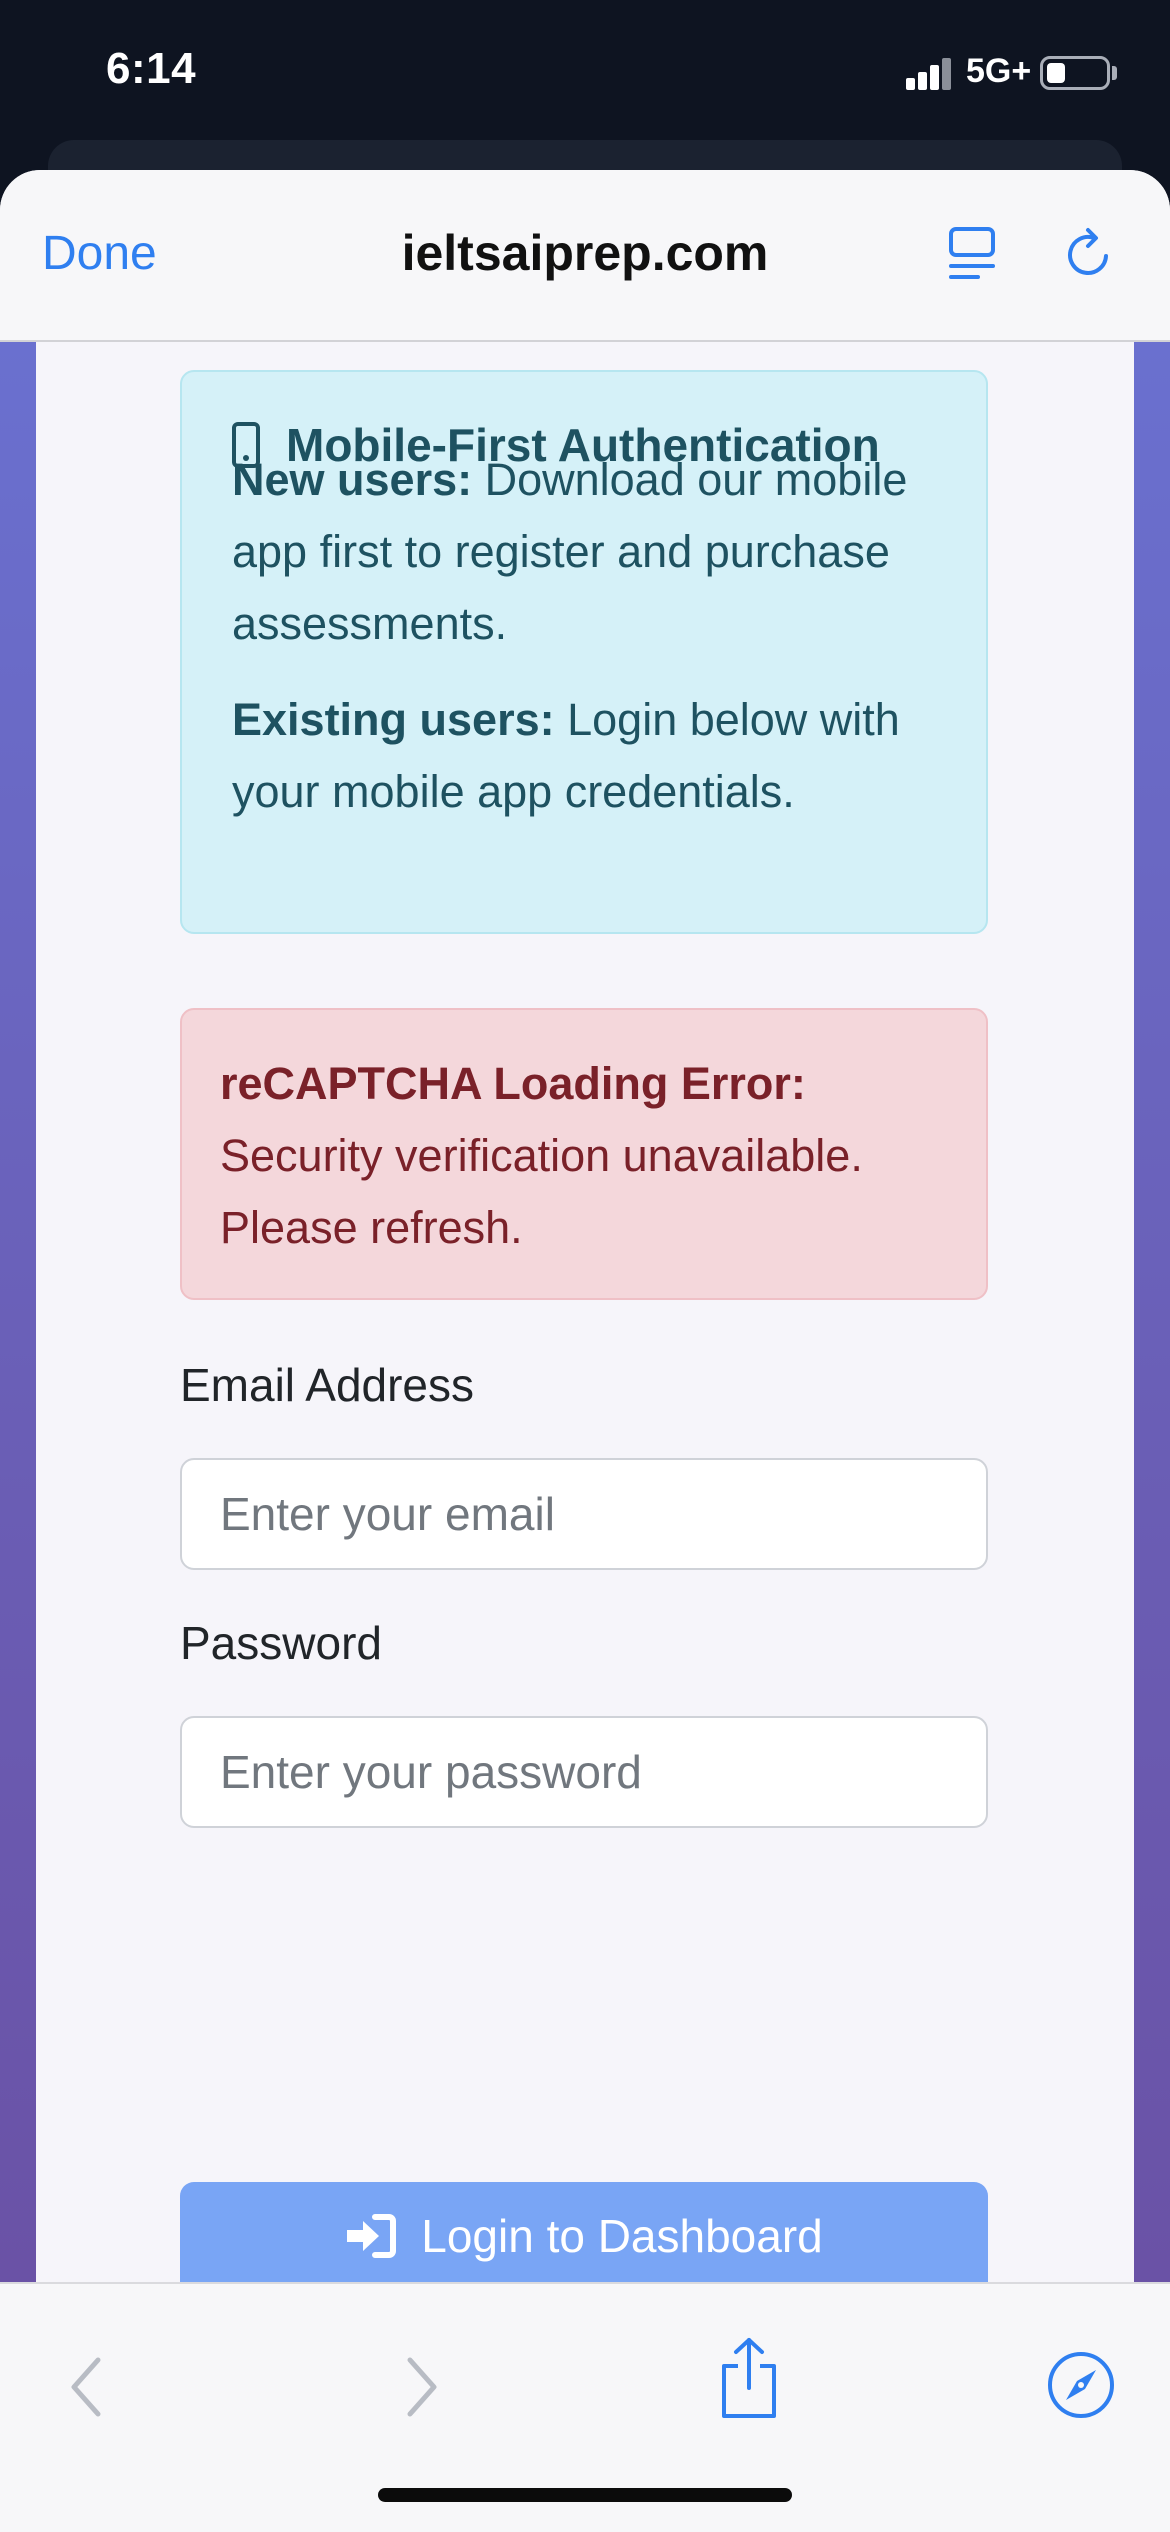 The width and height of the screenshot is (1170, 2532). Describe the element at coordinates (151, 68) in the screenshot. I see `status-time: 6:14` at that location.